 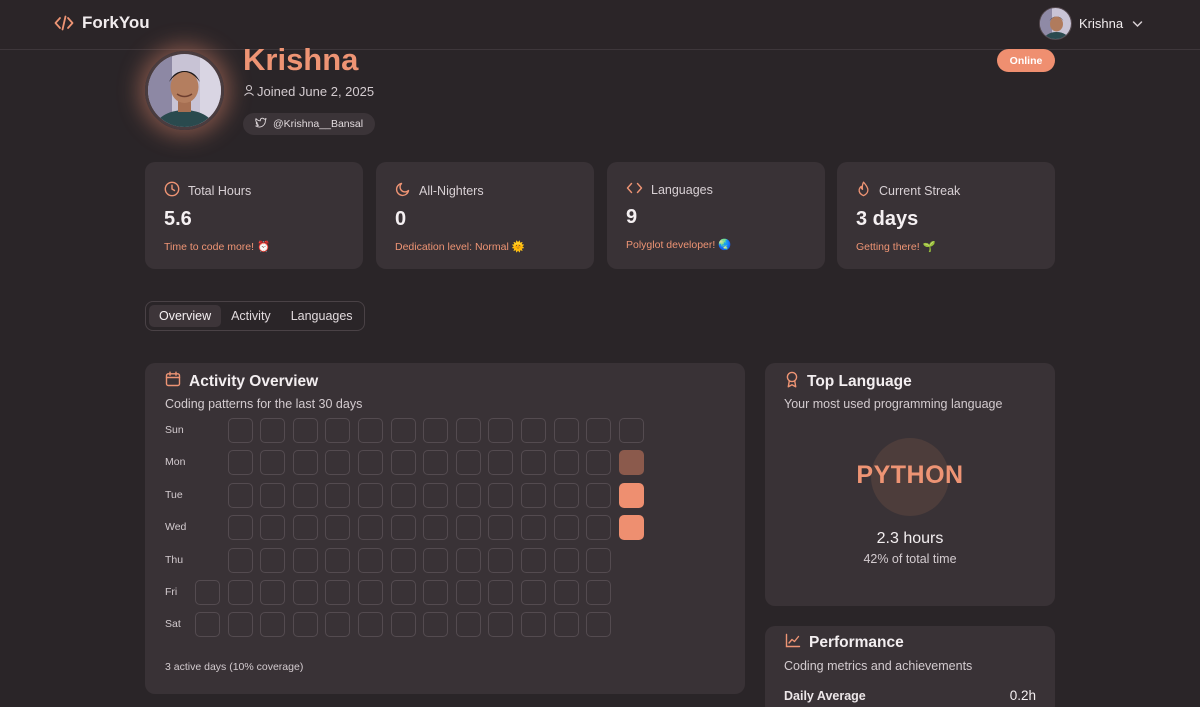 I want to click on avatar, so click(x=1055, y=23).